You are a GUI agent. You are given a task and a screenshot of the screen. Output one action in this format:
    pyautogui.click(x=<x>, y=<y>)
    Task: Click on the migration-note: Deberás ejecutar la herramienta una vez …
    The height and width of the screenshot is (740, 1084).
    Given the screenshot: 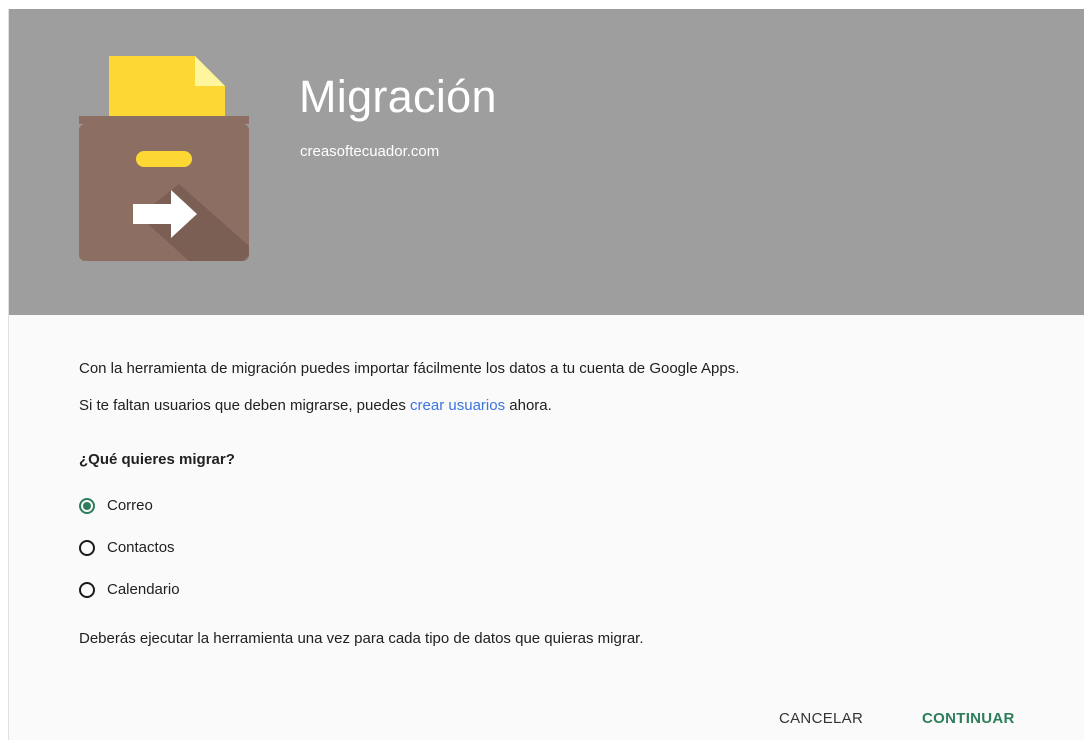 What is the action you would take?
    pyautogui.click(x=361, y=638)
    